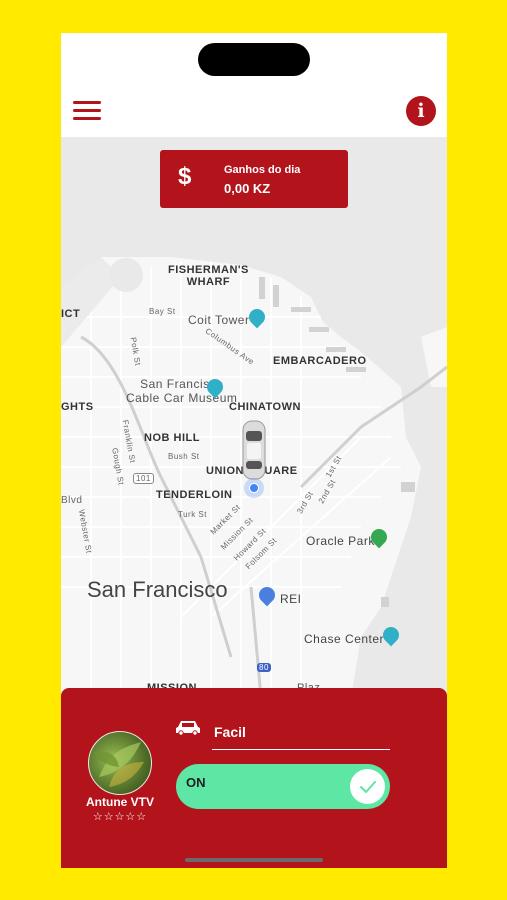 Image resolution: width=507 pixels, height=900 pixels. What do you see at coordinates (194, 495) in the screenshot?
I see `map-label-tenderloin: TENDERLOIN` at bounding box center [194, 495].